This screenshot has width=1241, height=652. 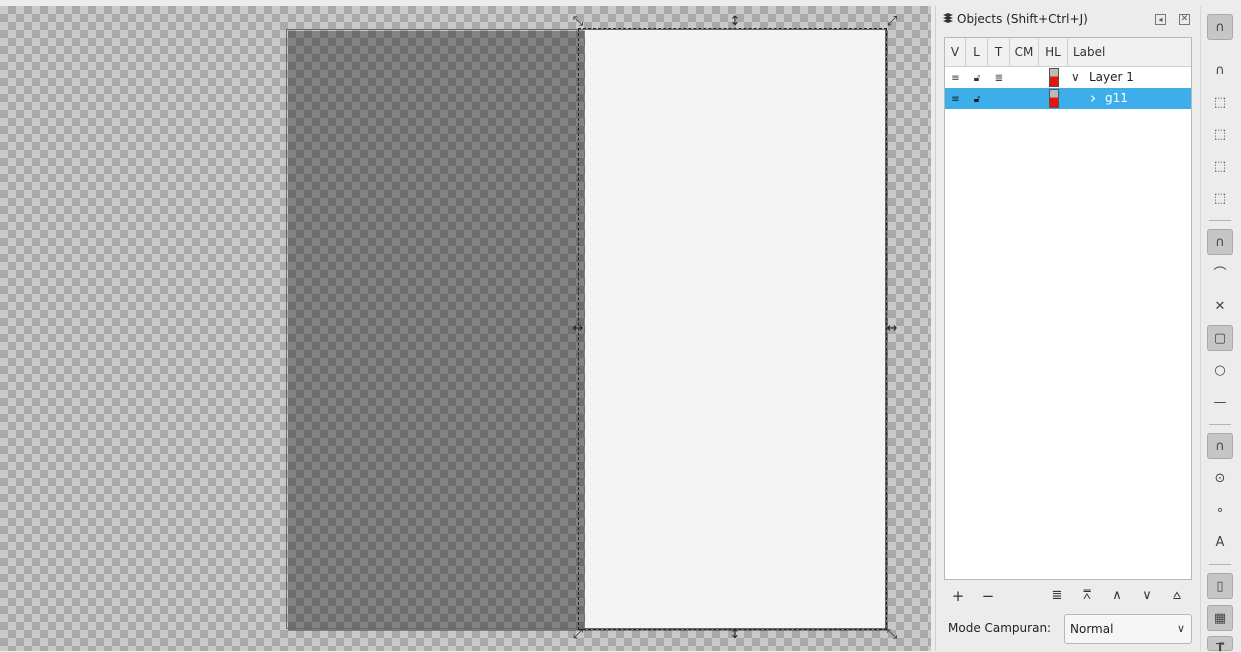 What do you see at coordinates (1220, 199) in the screenshot?
I see `snap-bbox-center-icon: ⬚` at bounding box center [1220, 199].